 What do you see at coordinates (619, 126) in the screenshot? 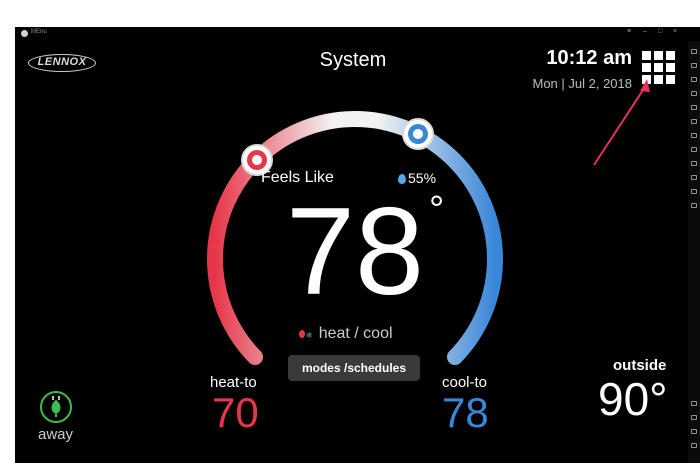
I see `arrow-line` at bounding box center [619, 126].